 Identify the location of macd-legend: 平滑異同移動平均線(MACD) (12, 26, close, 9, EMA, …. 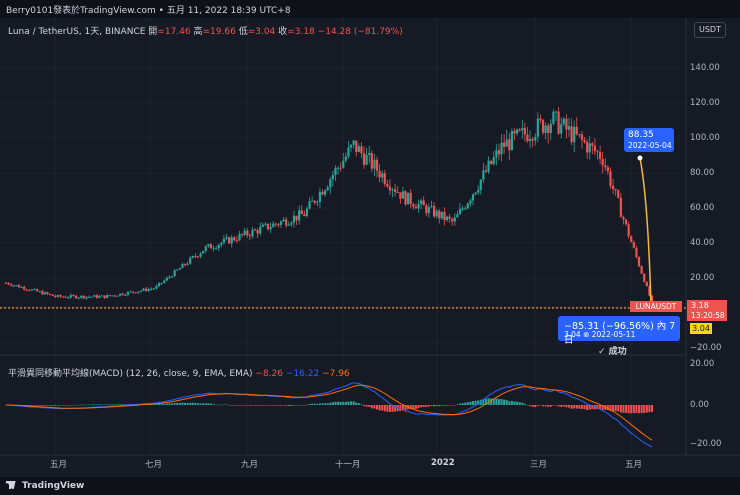
(179, 372).